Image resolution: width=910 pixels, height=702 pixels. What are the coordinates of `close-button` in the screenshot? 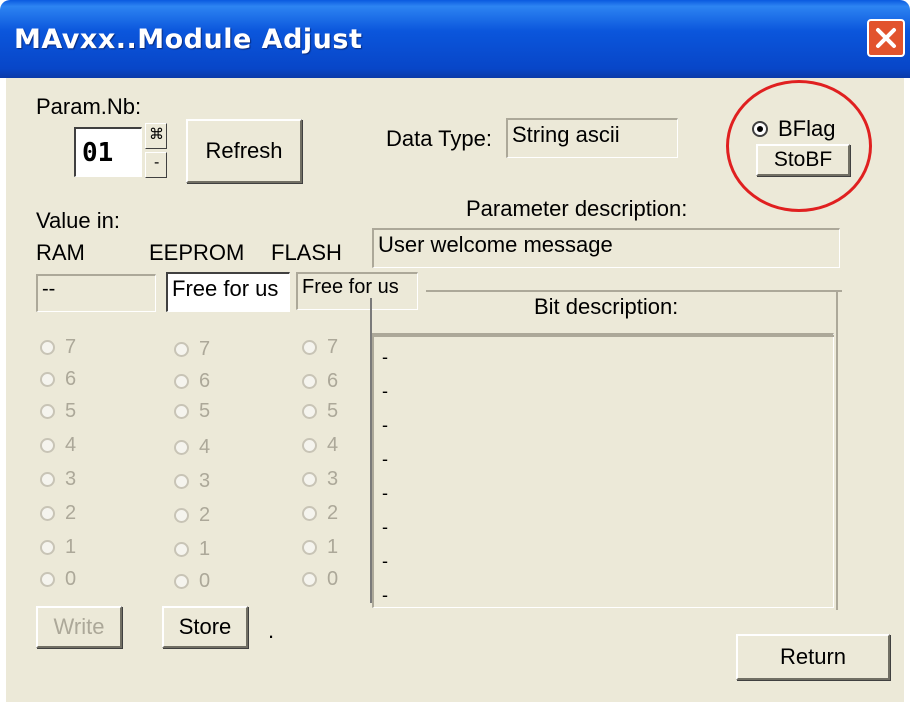 It's located at (886, 38).